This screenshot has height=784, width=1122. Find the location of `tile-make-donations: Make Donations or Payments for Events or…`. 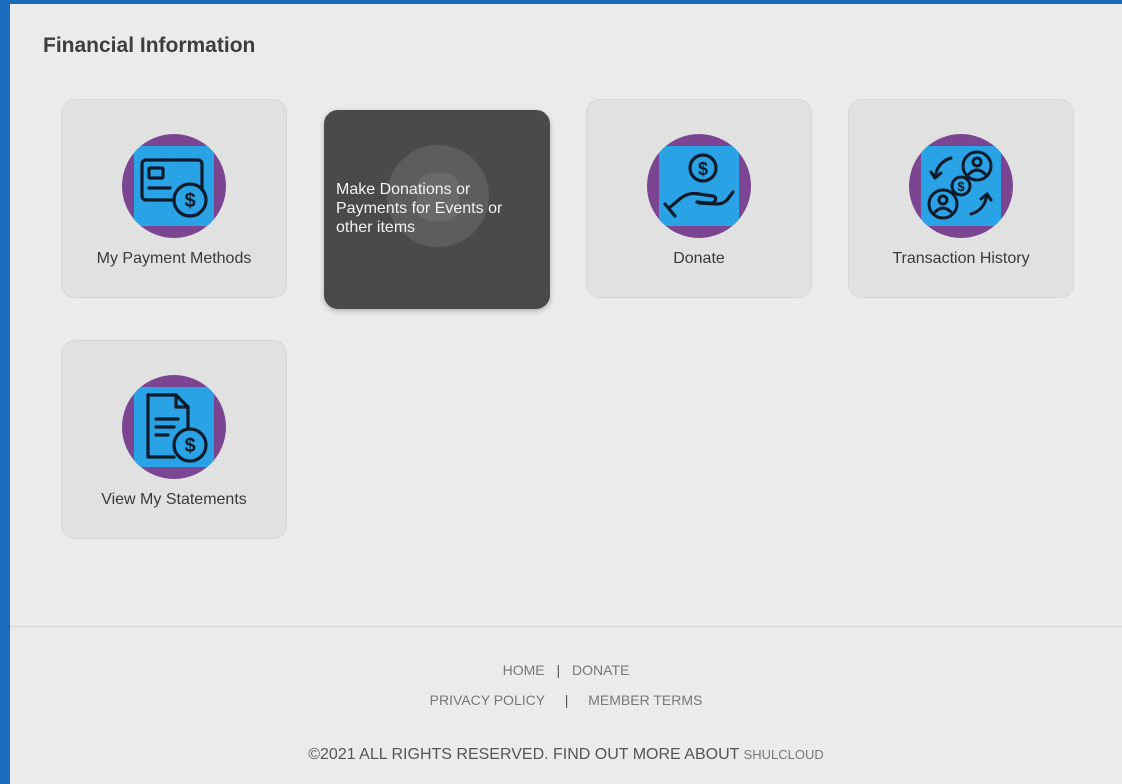

tile-make-donations: Make Donations or Payments for Events or… is located at coordinates (437, 209).